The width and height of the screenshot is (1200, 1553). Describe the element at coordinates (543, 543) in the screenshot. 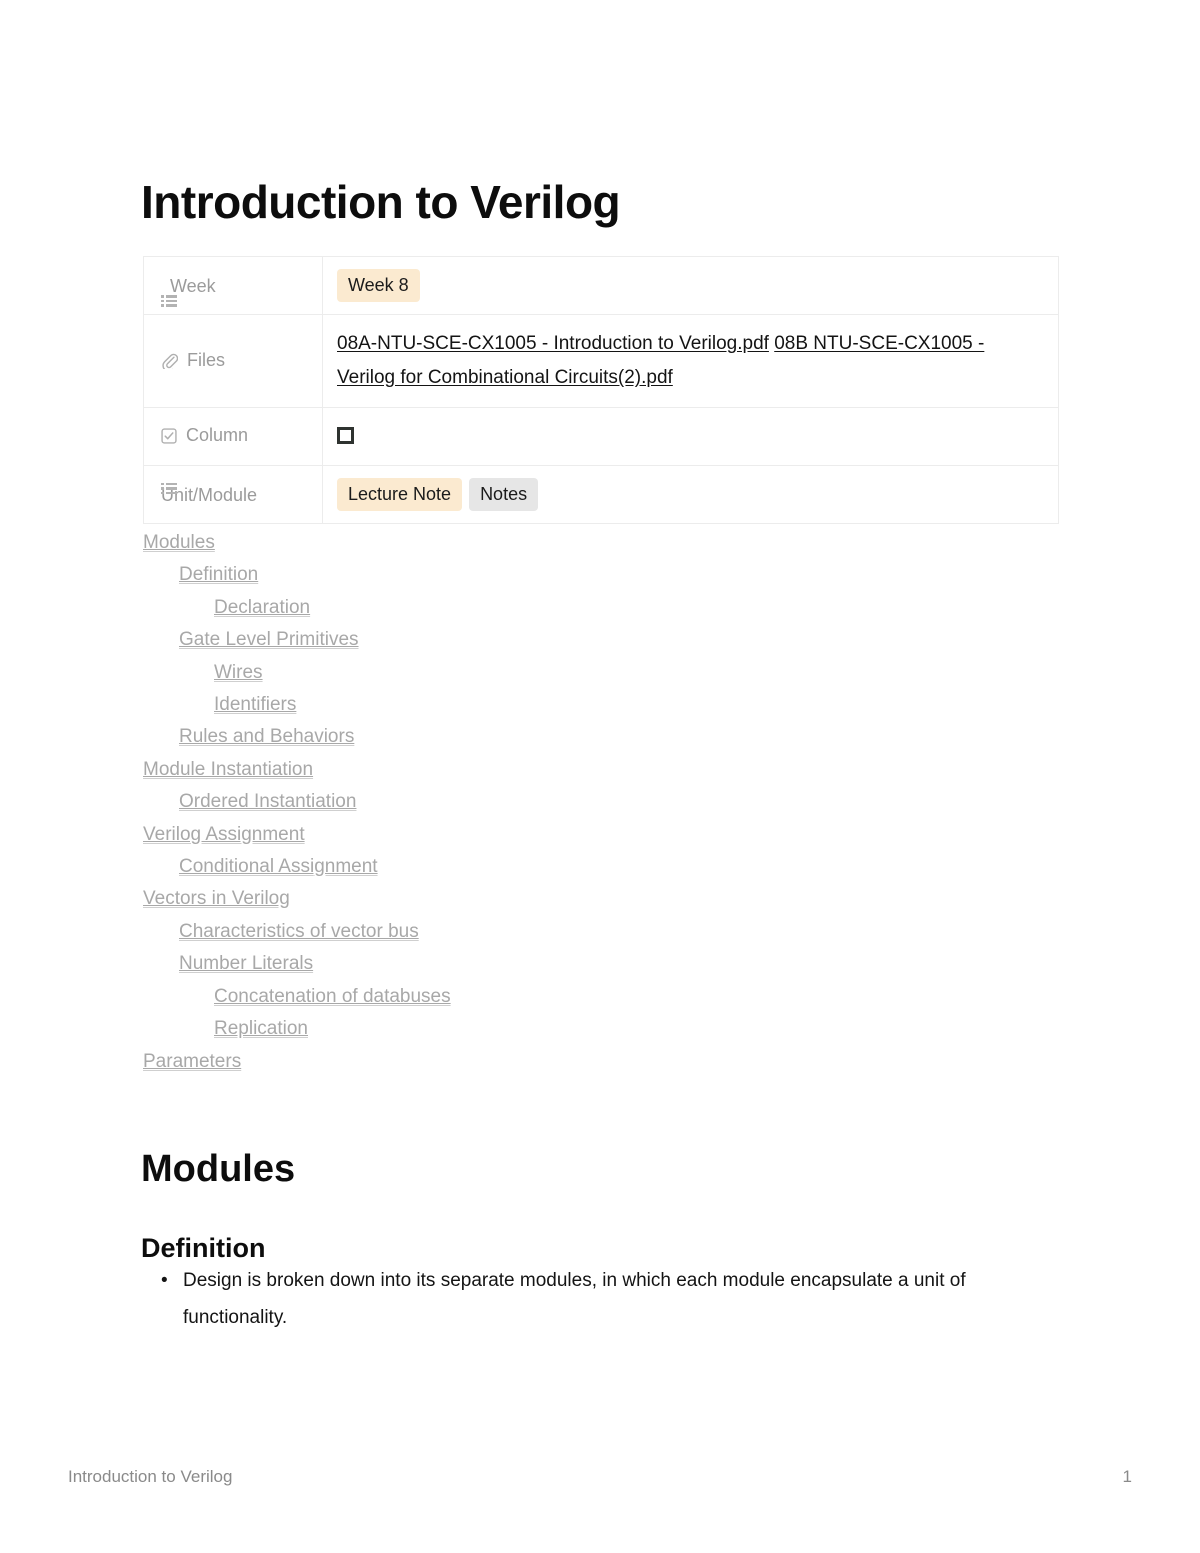

I see `toc-link-modules: Modules` at that location.